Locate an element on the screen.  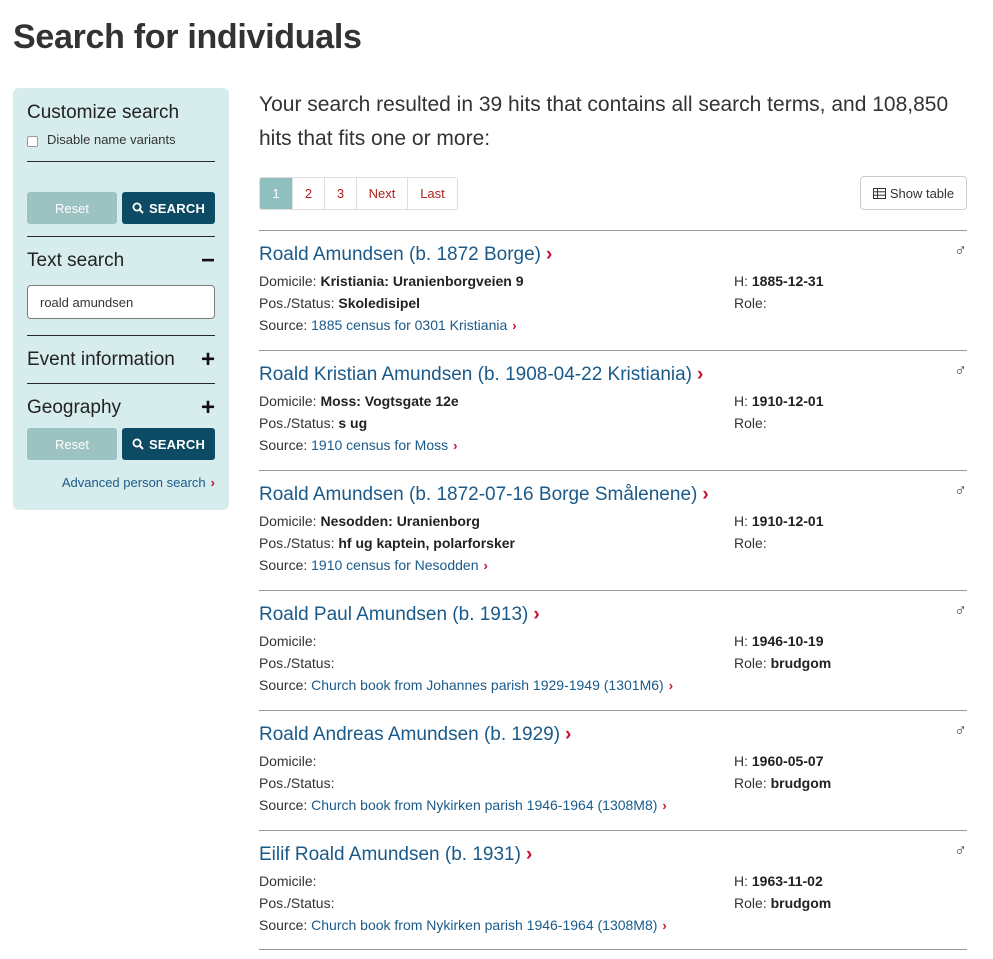
event-information-section-header: Event information + is located at coordinates (121, 360).